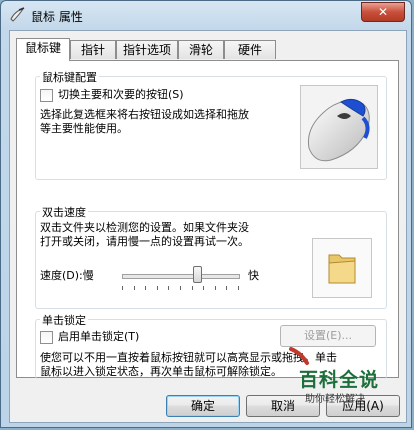 This screenshot has height=430, width=414. I want to click on watermark: 百科全说 助你轻松解决, so click(340, 379).